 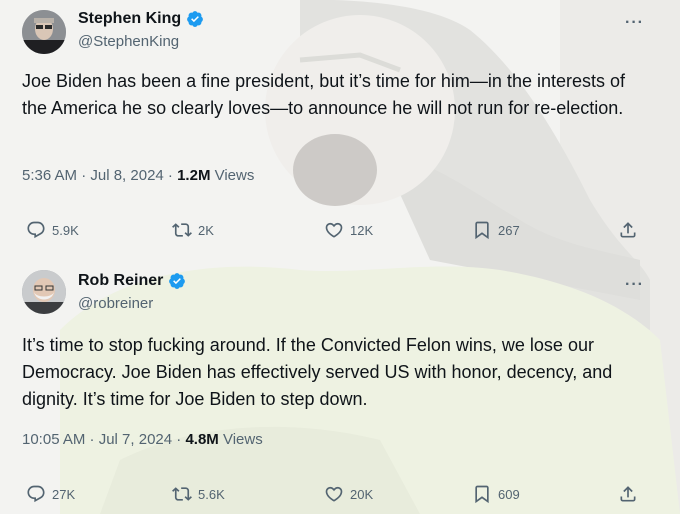 I want to click on display-name: Rob Reiner, so click(x=120, y=281).